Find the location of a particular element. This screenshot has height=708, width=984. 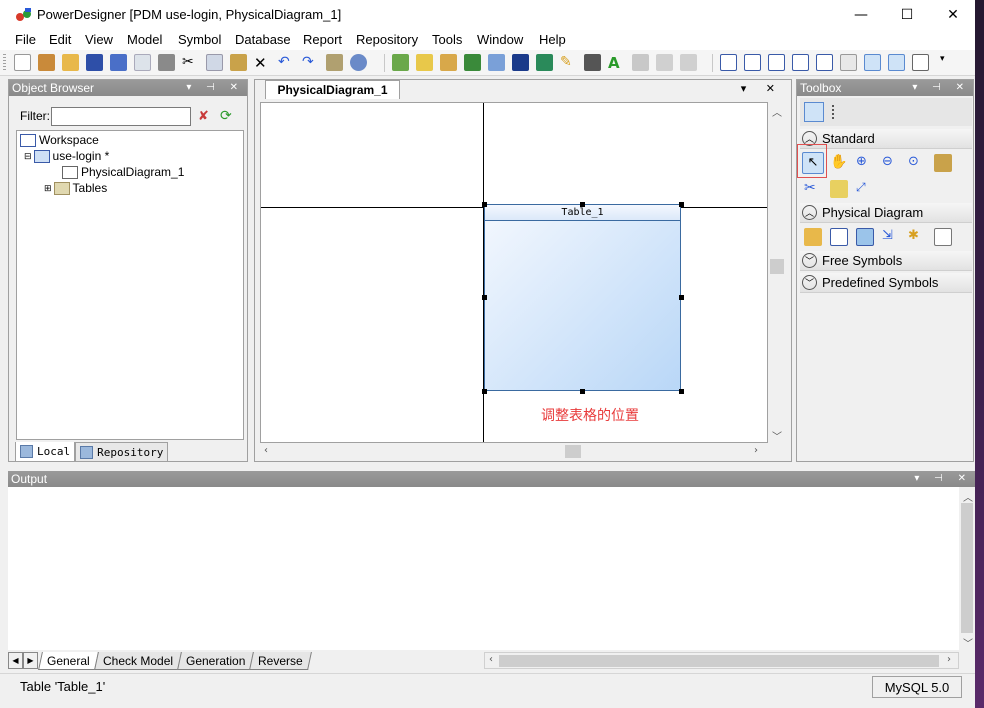

output-horizontal-scrollbar: ‹ › is located at coordinates (721, 660).